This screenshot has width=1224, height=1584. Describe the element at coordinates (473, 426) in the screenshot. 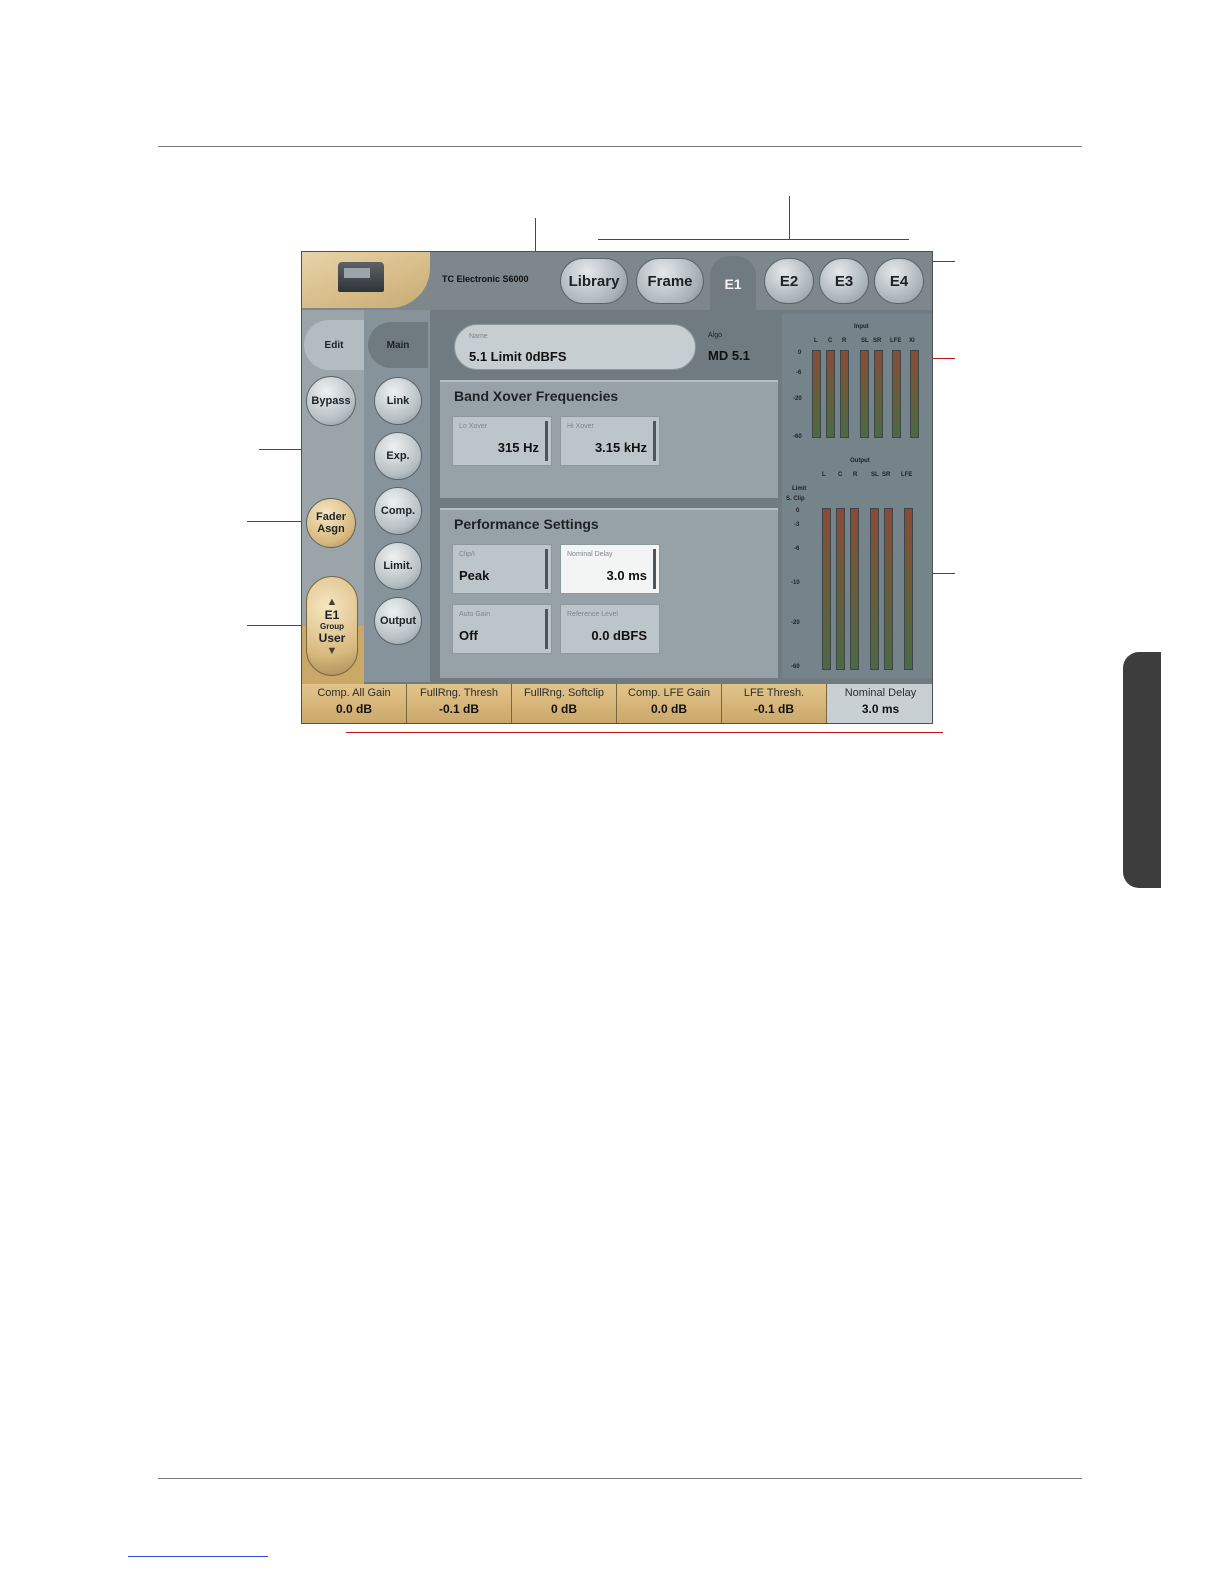

I see `lo-xover-label: Lo Xover` at that location.